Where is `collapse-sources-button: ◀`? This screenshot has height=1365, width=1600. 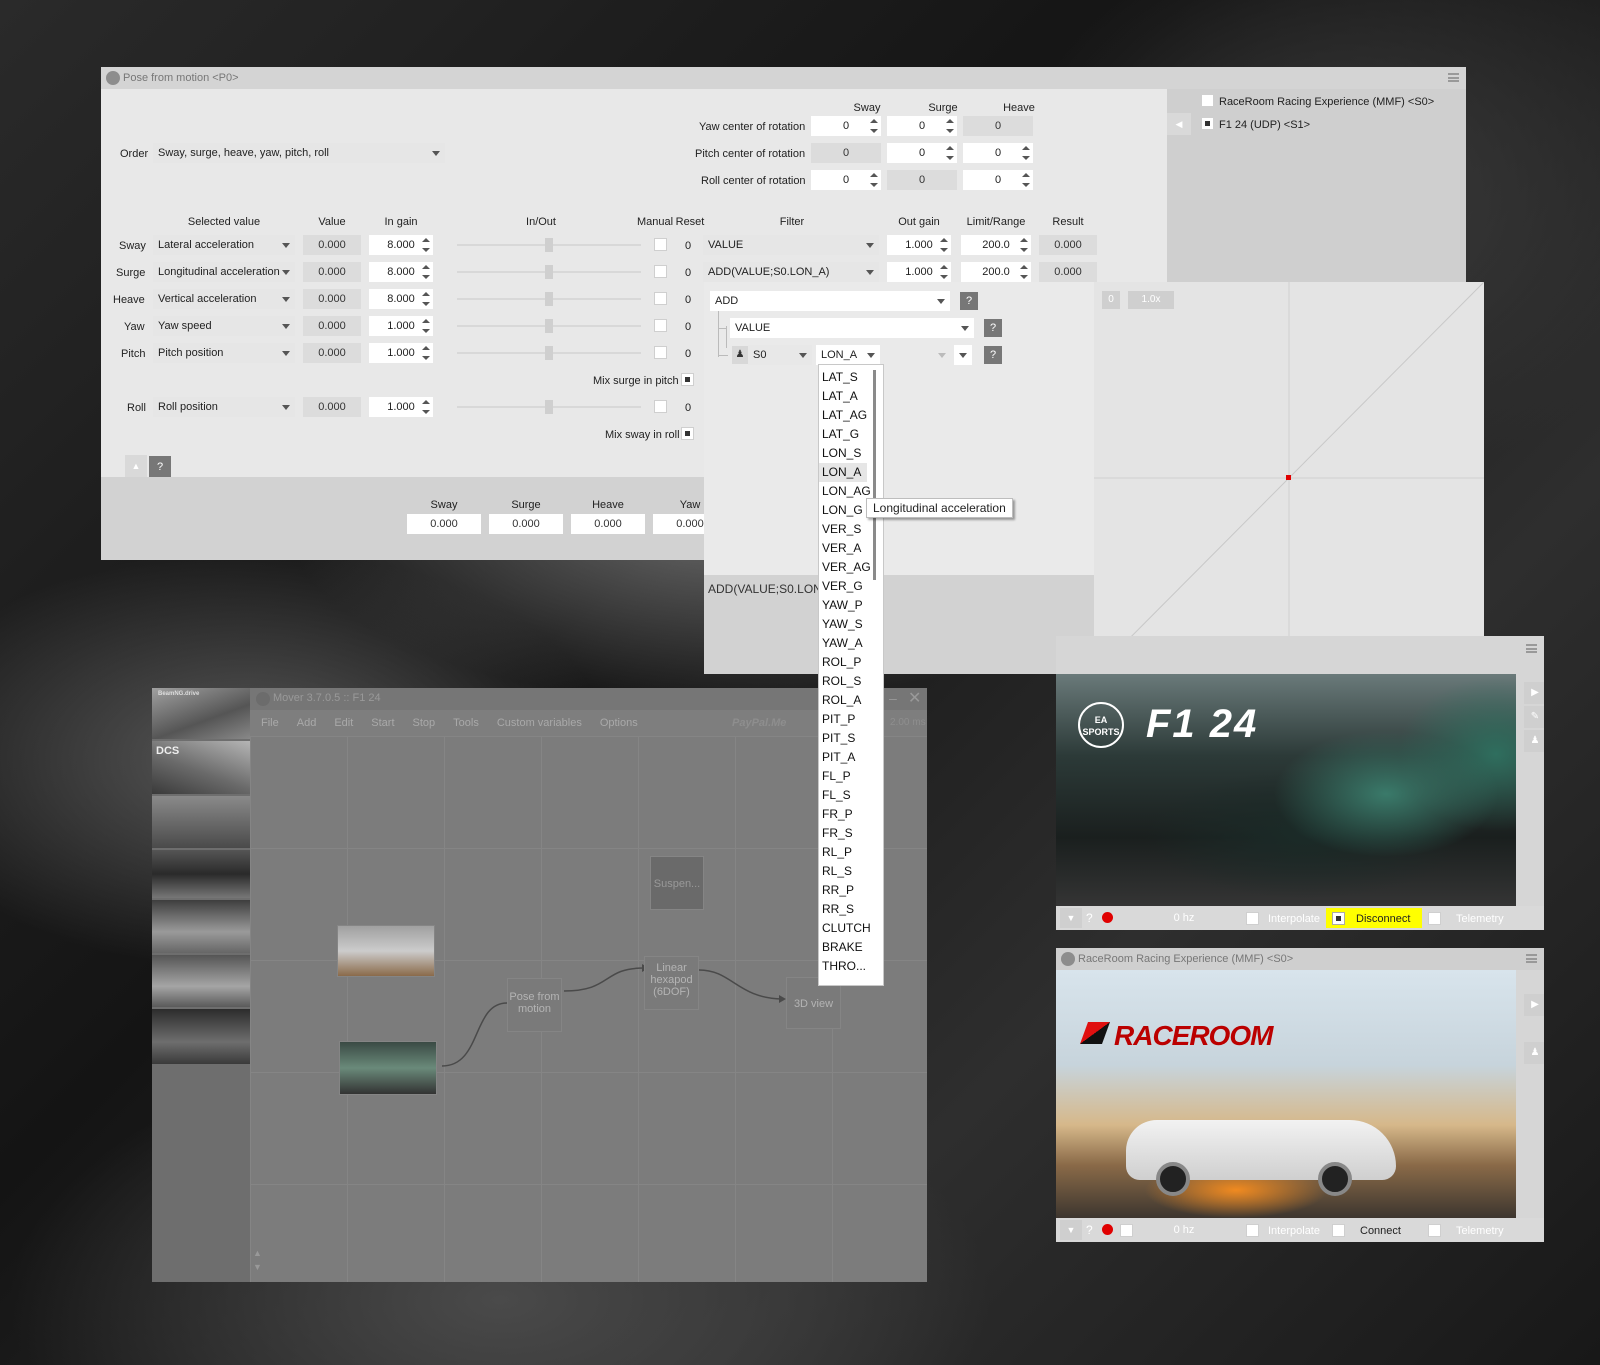
collapse-sources-button: ◀ is located at coordinates (1179, 124).